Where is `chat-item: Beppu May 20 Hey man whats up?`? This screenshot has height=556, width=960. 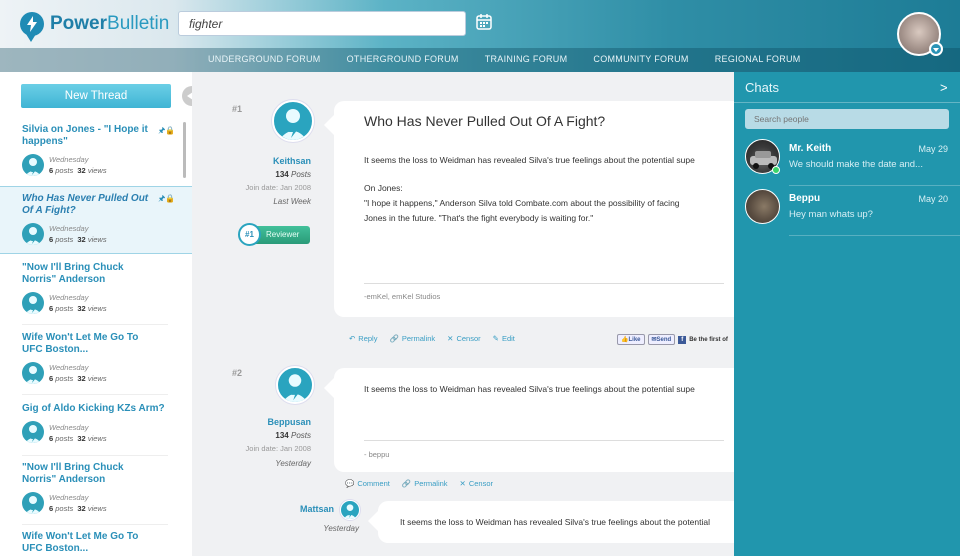 chat-item: Beppu May 20 Hey man whats up? is located at coordinates (847, 212).